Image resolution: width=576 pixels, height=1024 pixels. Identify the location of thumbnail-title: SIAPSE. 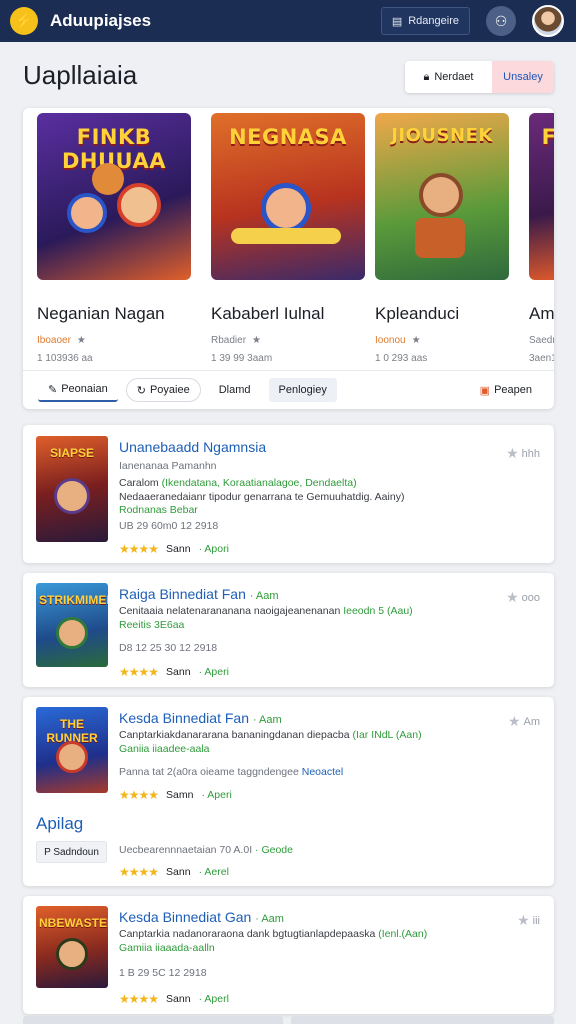
(71, 453).